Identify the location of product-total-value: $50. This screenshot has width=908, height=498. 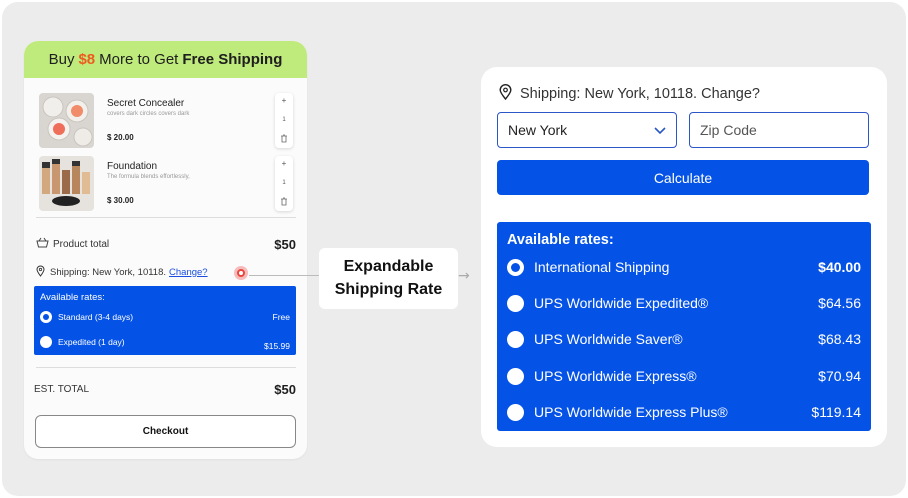
(285, 244).